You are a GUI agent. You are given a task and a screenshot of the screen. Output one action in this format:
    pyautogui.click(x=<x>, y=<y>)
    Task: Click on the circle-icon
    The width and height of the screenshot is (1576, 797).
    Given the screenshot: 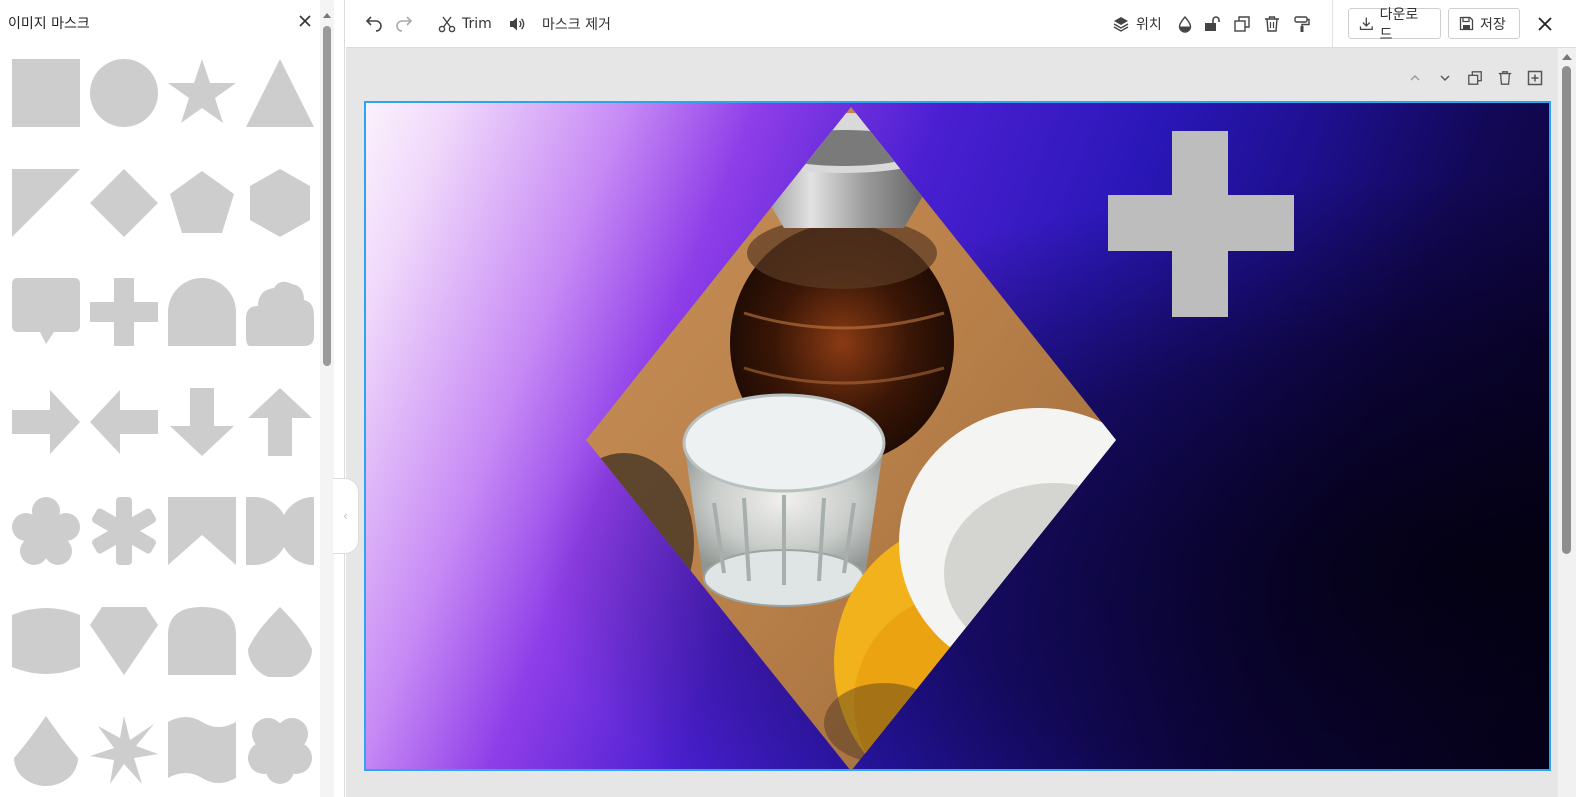 What is the action you would take?
    pyautogui.click(x=124, y=93)
    